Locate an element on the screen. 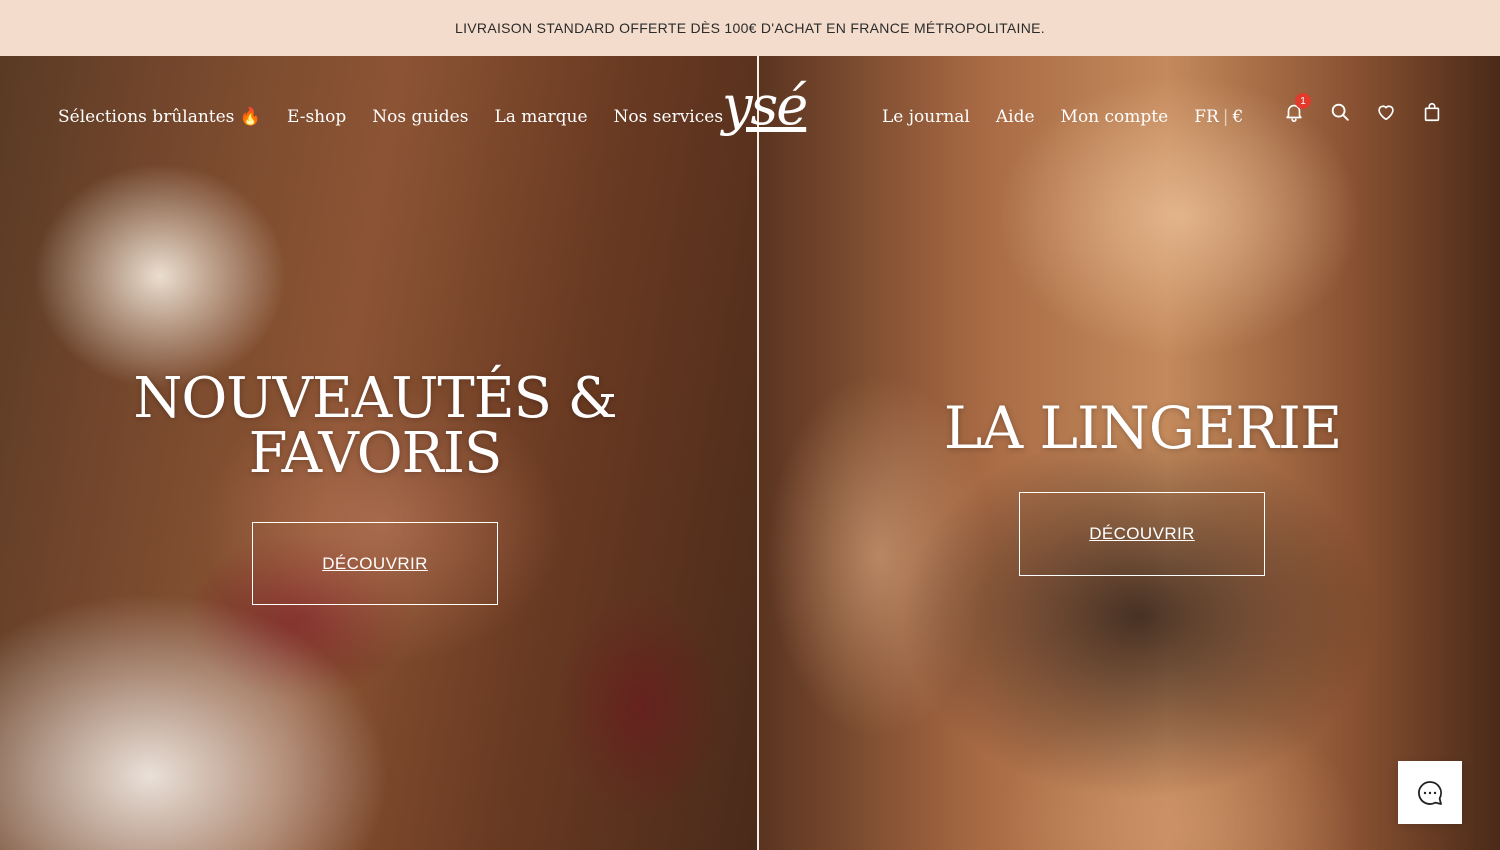  nav-item-services: Nos services is located at coordinates (669, 117).